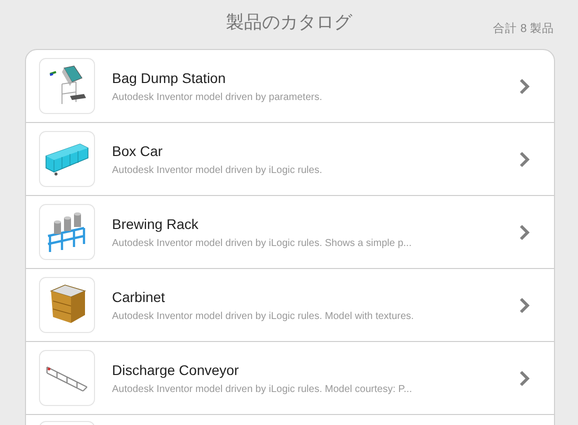 This screenshot has width=578, height=425. I want to click on product-name: Brewing Rack, so click(156, 224).